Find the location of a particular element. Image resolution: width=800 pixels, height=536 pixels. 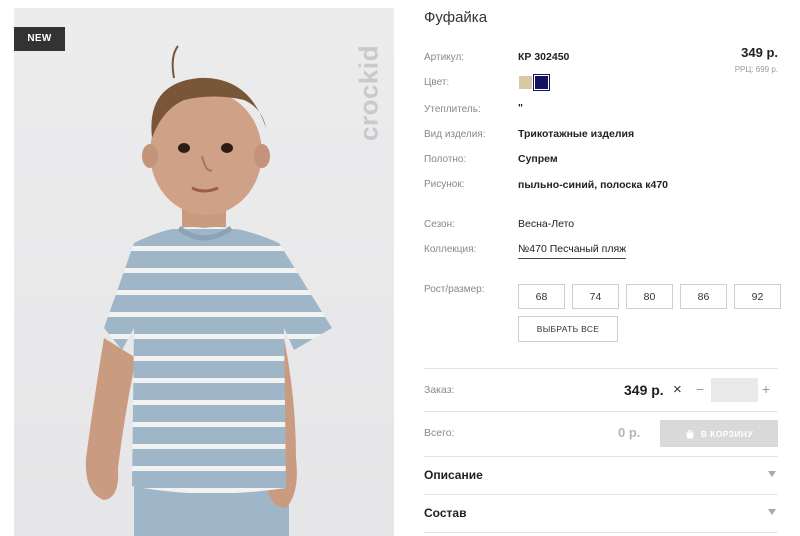

color-swatch-beige is located at coordinates (525, 82).